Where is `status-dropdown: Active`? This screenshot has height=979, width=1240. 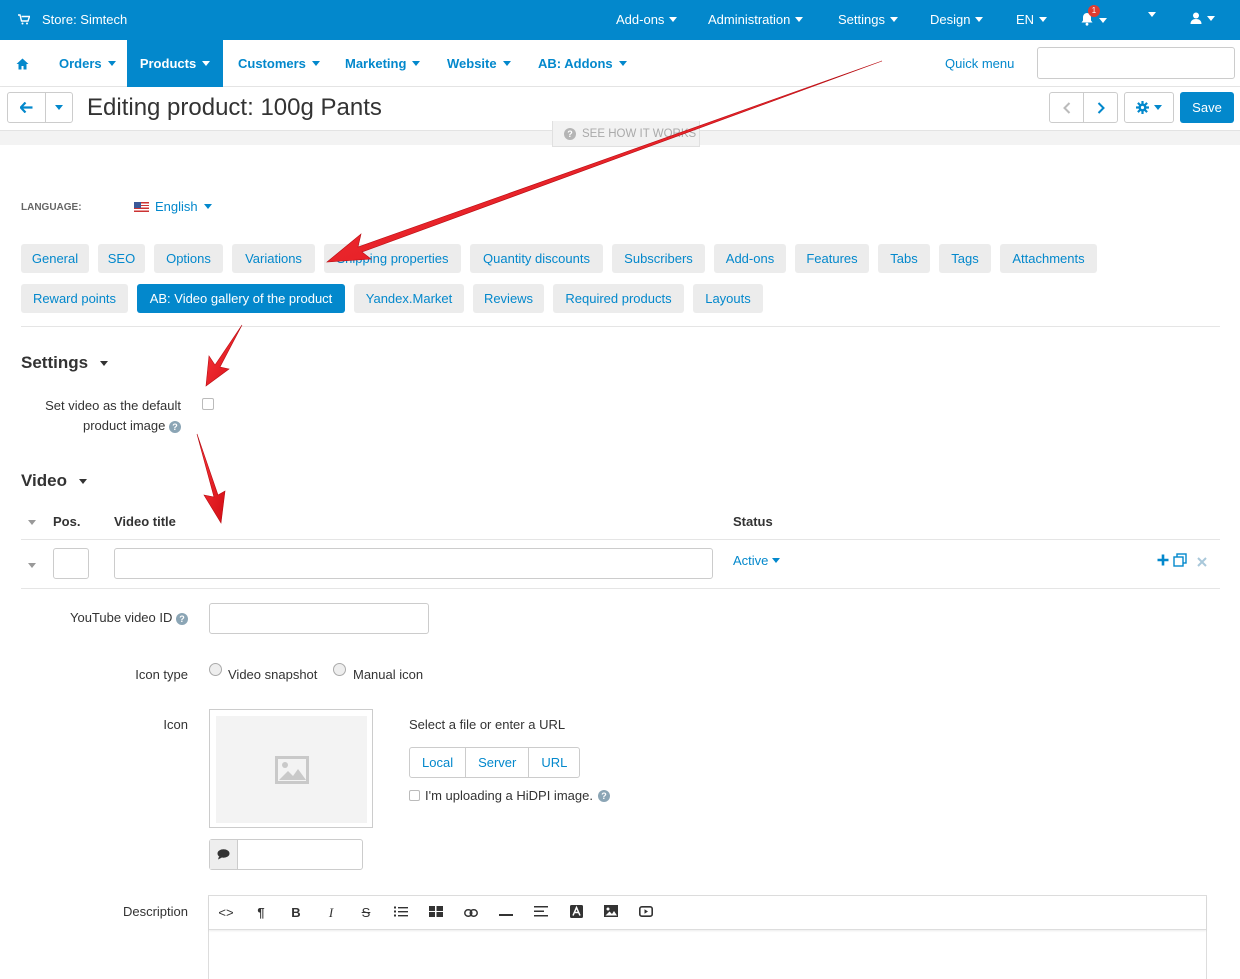
status-dropdown: Active is located at coordinates (757, 560).